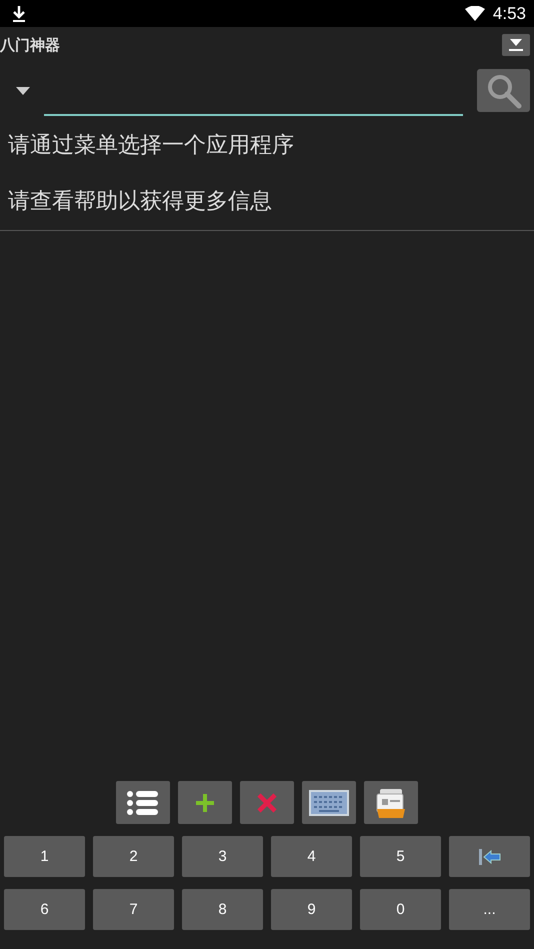 Image resolution: width=534 pixels, height=949 pixels. I want to click on close-icon, so click(267, 802).